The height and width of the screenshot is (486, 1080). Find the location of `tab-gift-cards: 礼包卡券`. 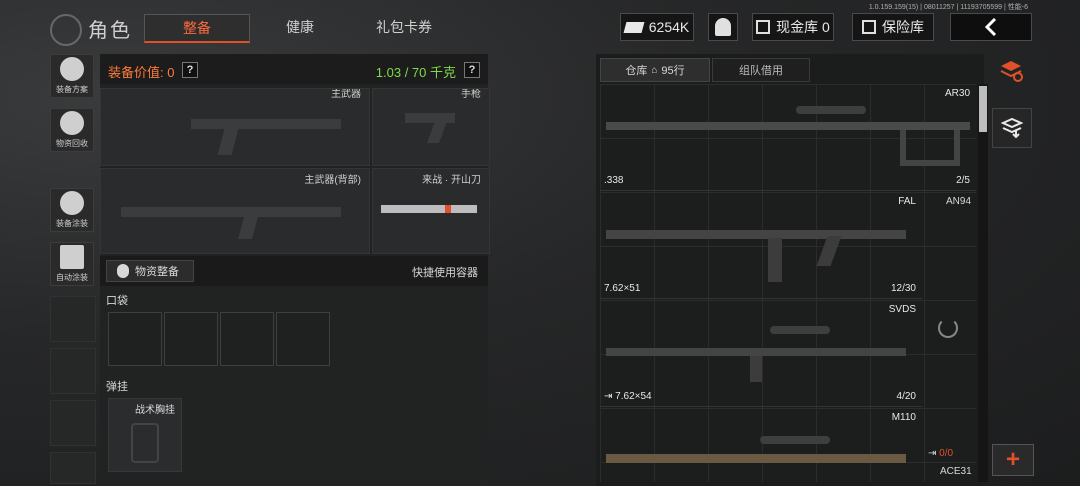

tab-gift-cards: 礼包卡券 is located at coordinates (404, 27).